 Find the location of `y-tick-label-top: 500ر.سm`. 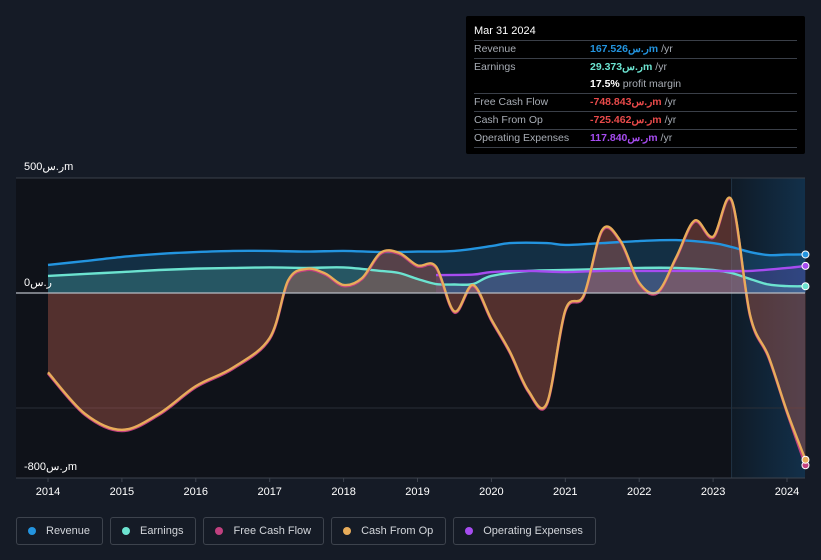

y-tick-label-top: 500ر.سm is located at coordinates (48, 167).